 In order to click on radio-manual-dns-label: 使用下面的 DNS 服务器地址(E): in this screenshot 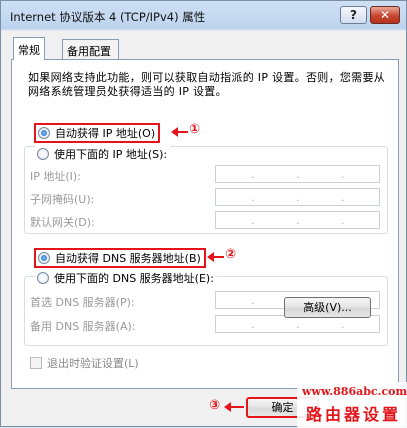, I will do `click(134, 278)`.